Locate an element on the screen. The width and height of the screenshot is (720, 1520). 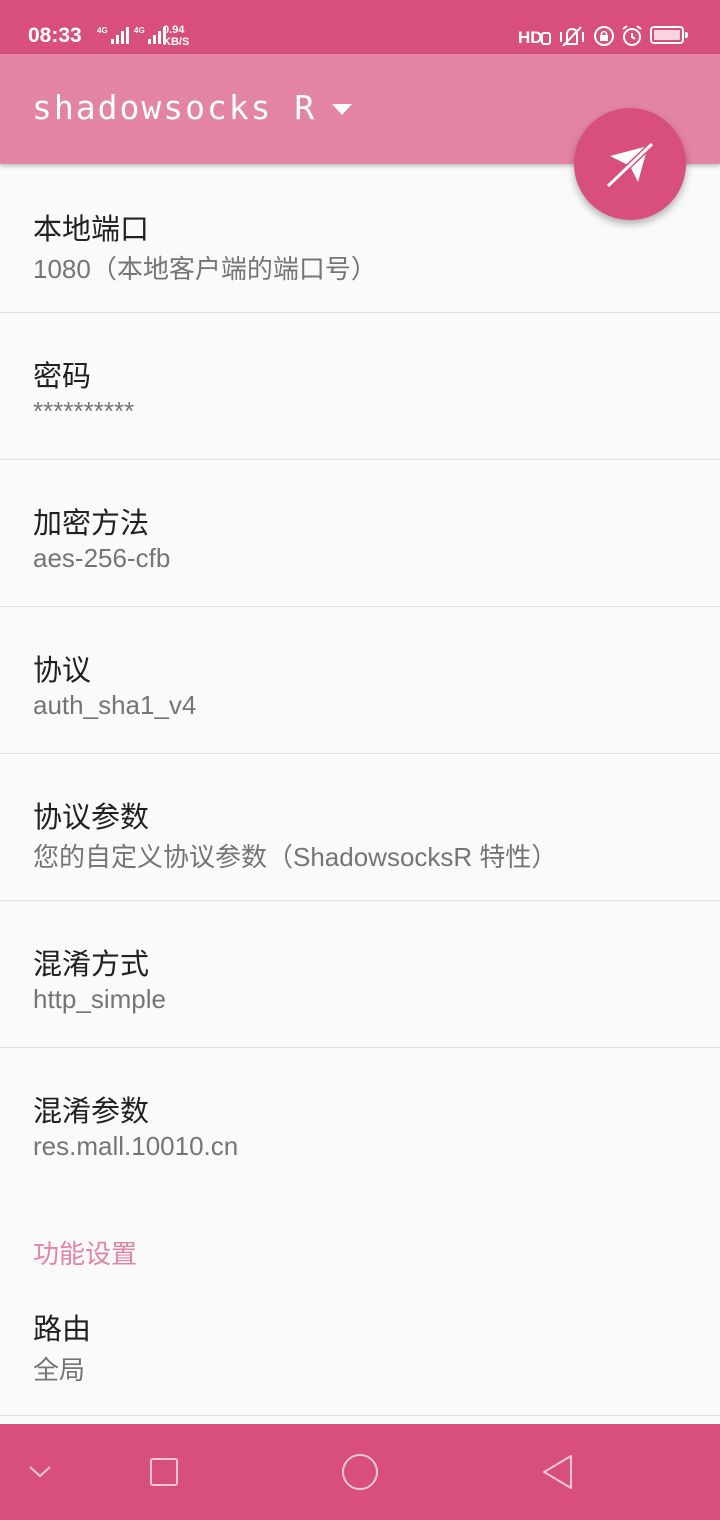
sim1-label: 4G is located at coordinates (102, 30).